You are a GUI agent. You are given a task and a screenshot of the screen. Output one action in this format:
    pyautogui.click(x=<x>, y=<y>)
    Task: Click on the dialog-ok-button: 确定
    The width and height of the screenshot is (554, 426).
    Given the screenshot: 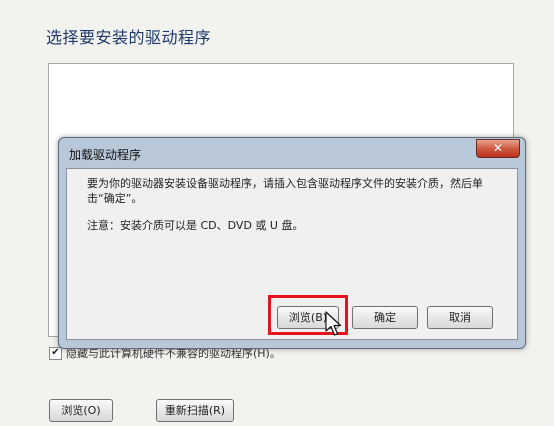 What is the action you would take?
    pyautogui.click(x=385, y=317)
    